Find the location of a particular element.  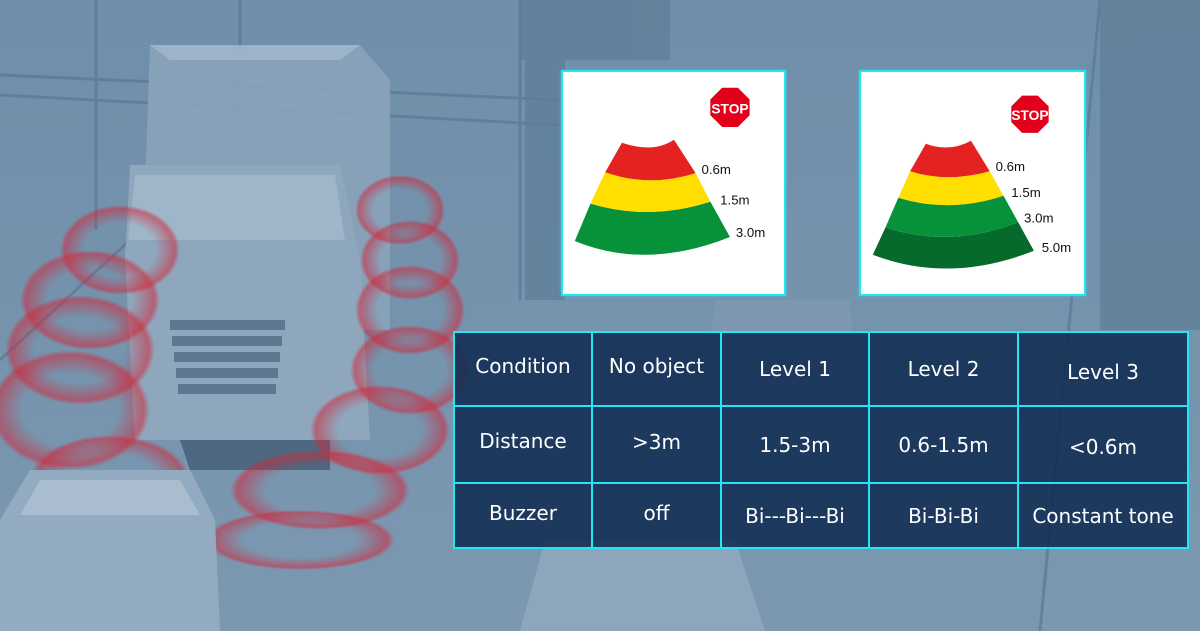

zone-diagram: STOP 0.6m 1.5m 3.0m 5.0m is located at coordinates (971, 182).